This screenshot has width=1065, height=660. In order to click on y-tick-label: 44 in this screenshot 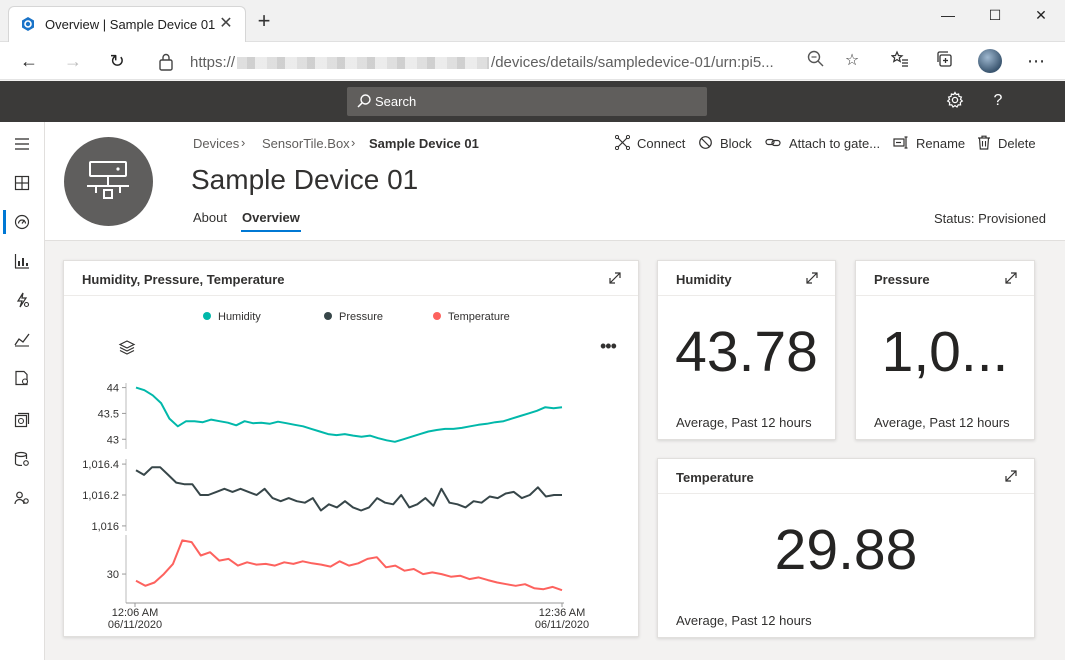, I will do `click(113, 389)`.